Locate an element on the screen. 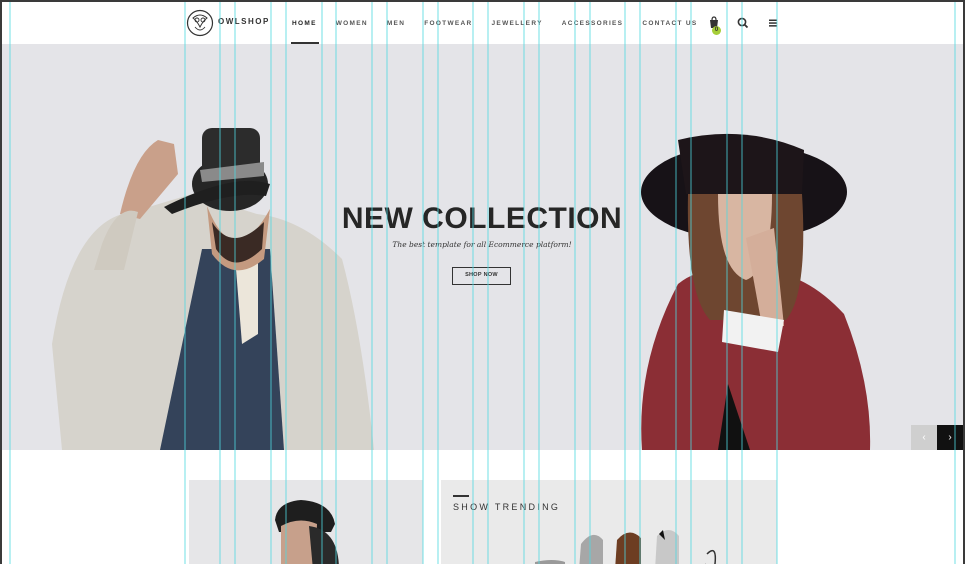  menu-icon is located at coordinates (773, 23).